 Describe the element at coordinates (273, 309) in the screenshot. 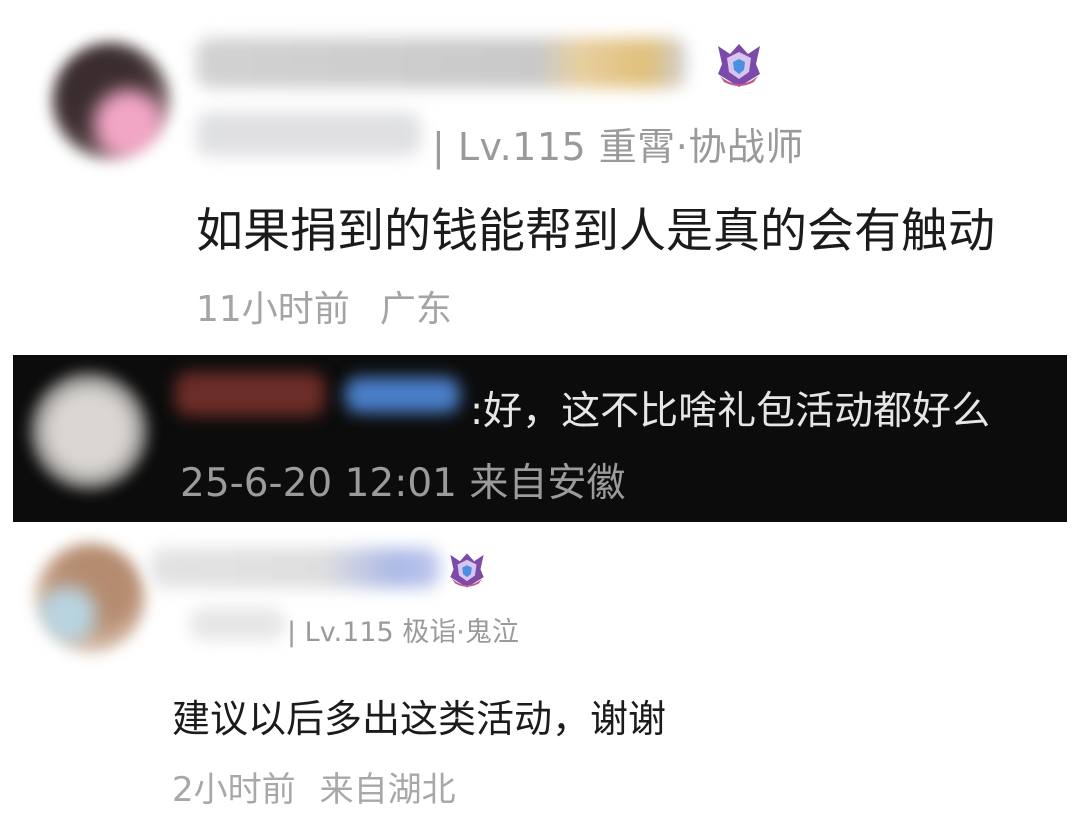

I see `comment-time: 11小时前` at that location.